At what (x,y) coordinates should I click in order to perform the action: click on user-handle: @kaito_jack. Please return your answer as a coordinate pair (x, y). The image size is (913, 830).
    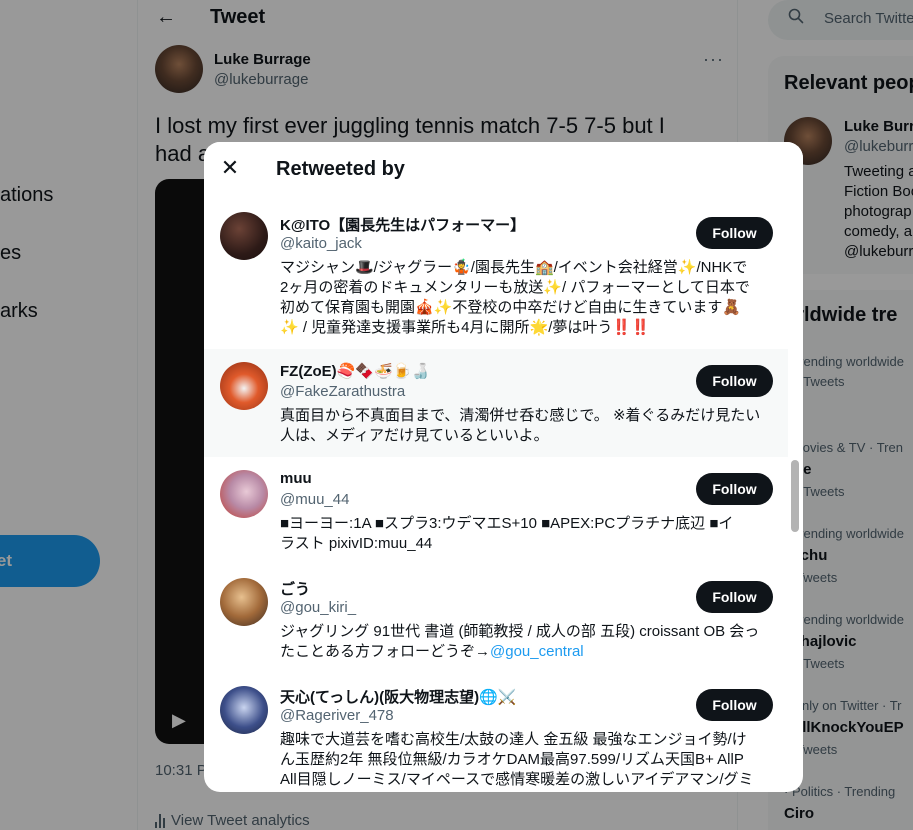
    Looking at the image, I should click on (321, 243).